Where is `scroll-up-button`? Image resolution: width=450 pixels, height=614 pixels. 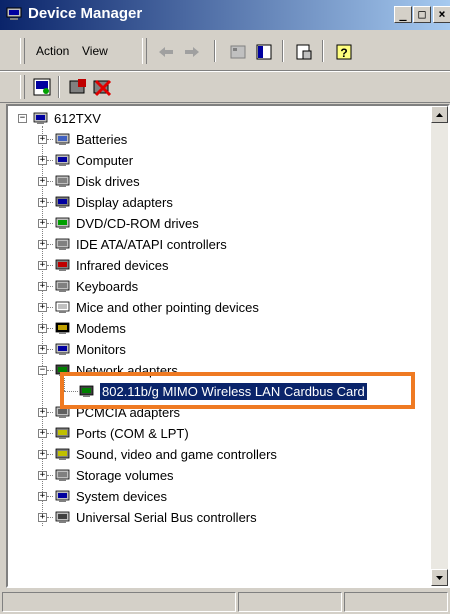
scroll-up-button is located at coordinates (439, 114).